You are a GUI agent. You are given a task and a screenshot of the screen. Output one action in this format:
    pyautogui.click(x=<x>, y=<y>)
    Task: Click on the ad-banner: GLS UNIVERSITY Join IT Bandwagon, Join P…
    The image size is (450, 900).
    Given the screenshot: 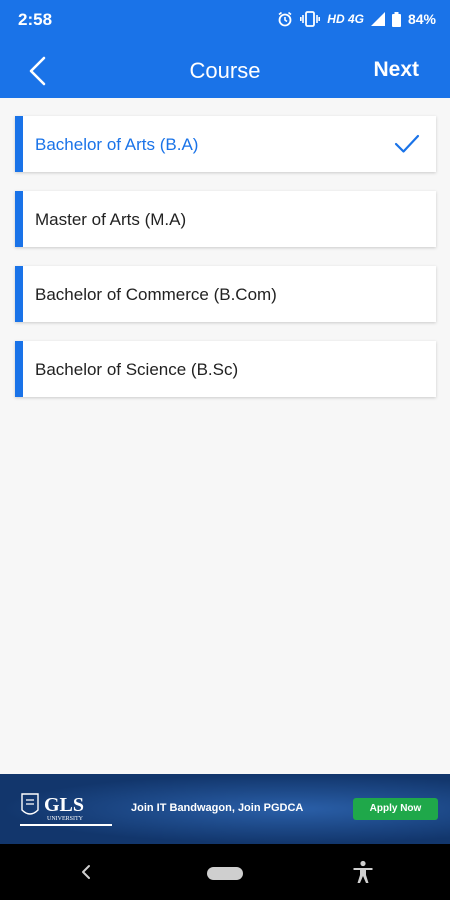 What is the action you would take?
    pyautogui.click(x=225, y=809)
    